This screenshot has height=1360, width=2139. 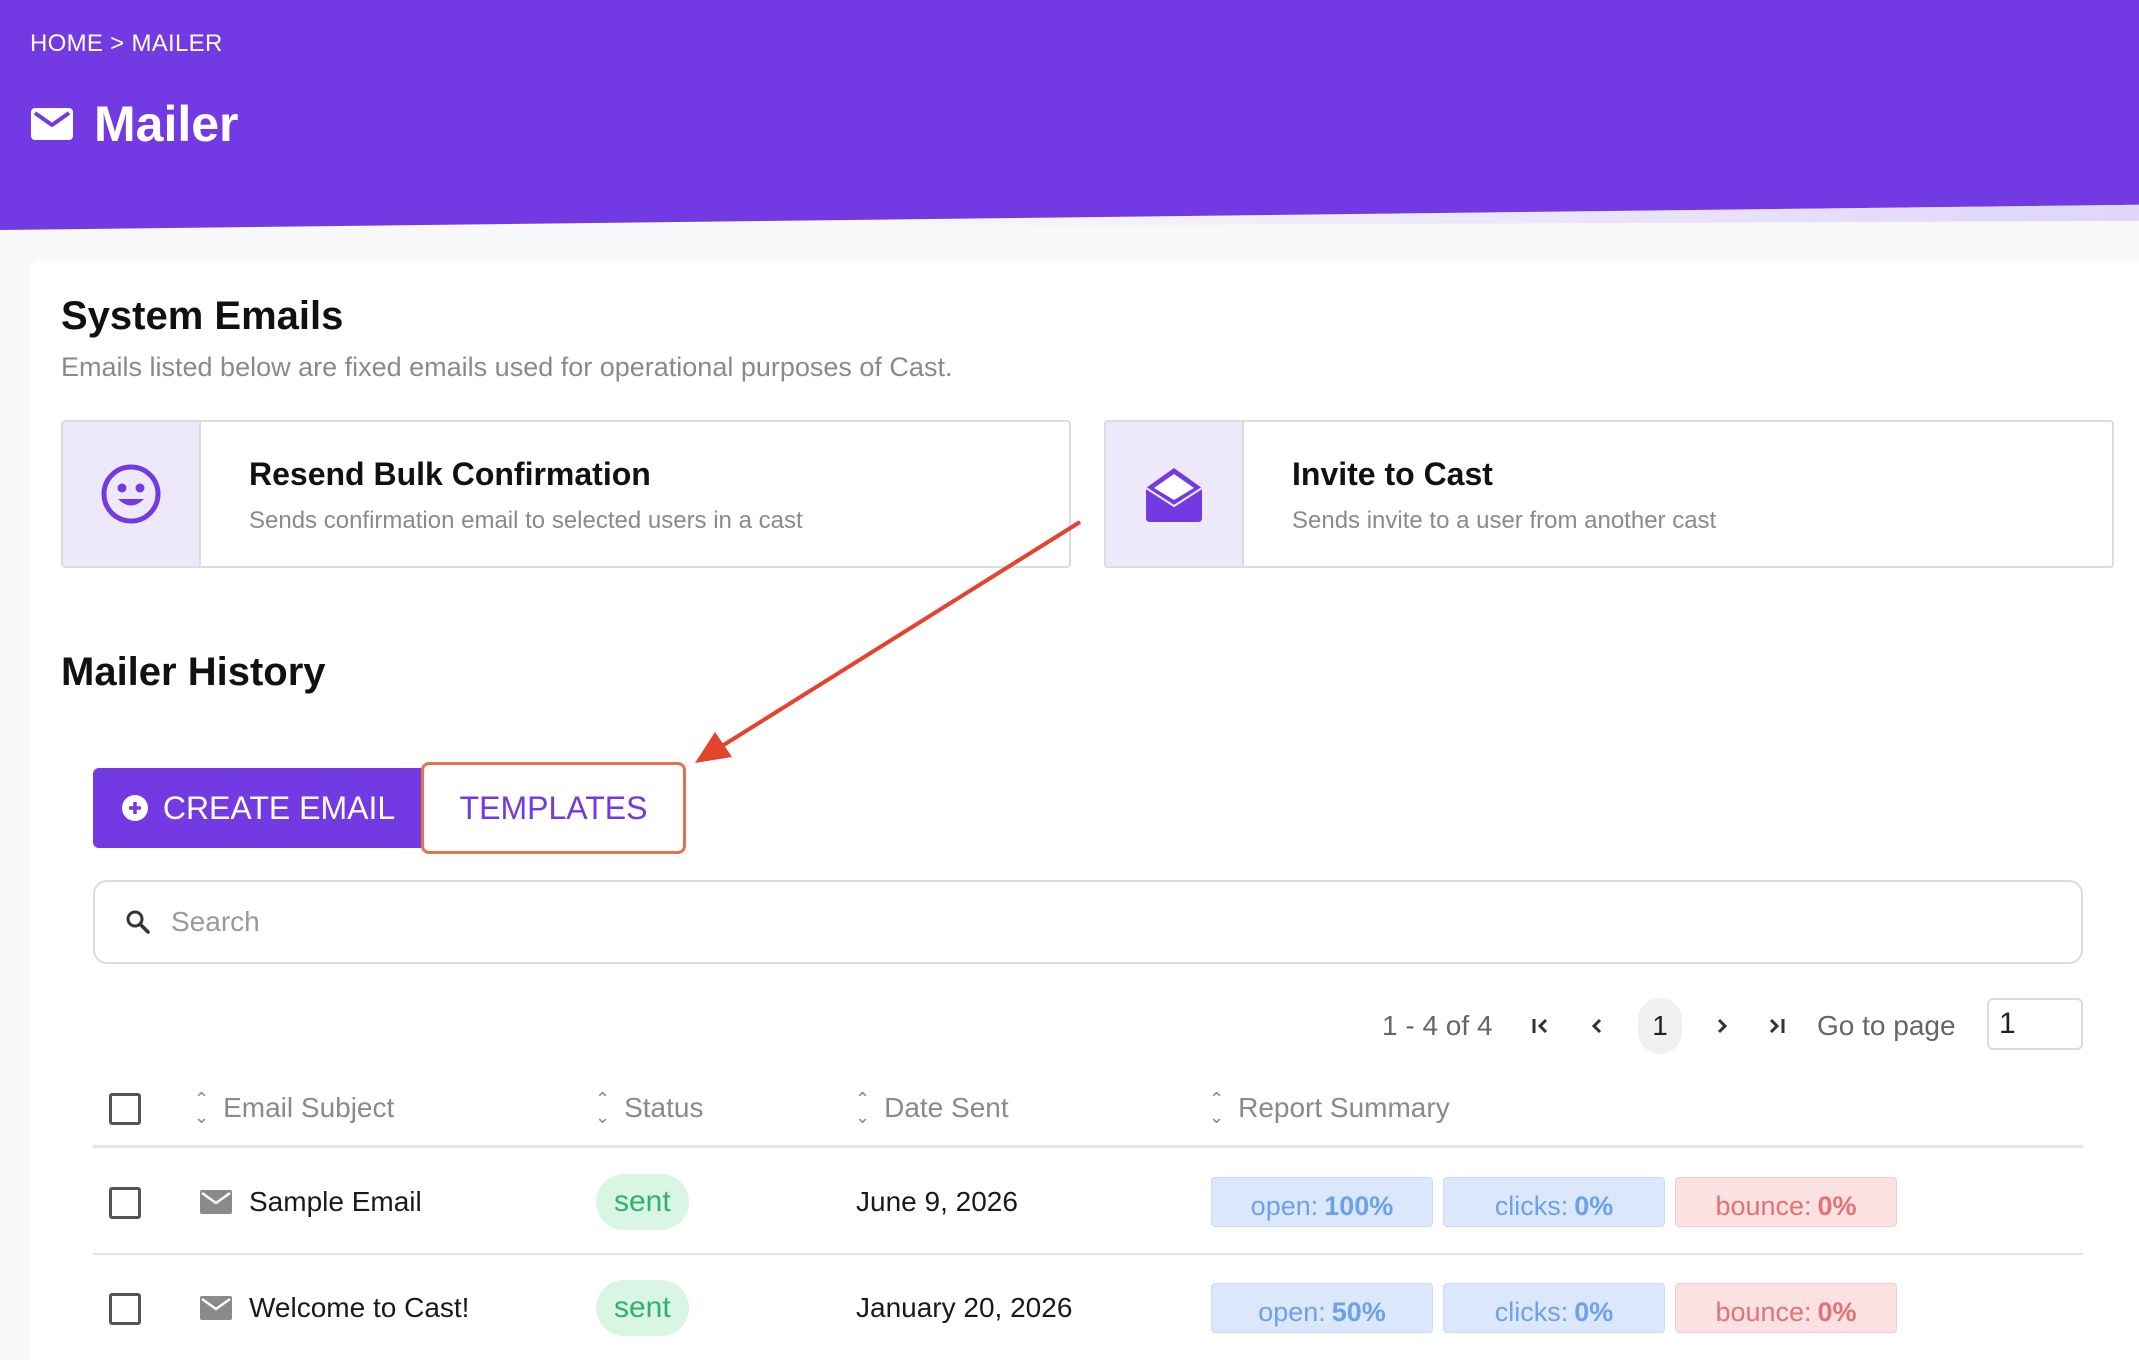 I want to click on column-status: ⌃ ⌄ Status, so click(x=649, y=1108).